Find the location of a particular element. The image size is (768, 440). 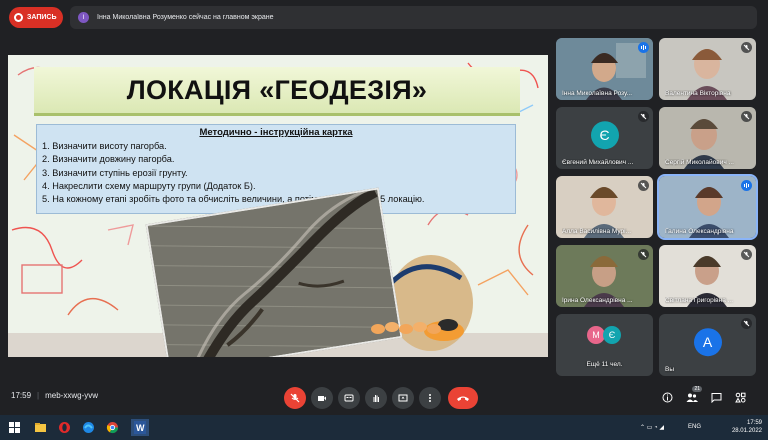

captions-button is located at coordinates (349, 398).